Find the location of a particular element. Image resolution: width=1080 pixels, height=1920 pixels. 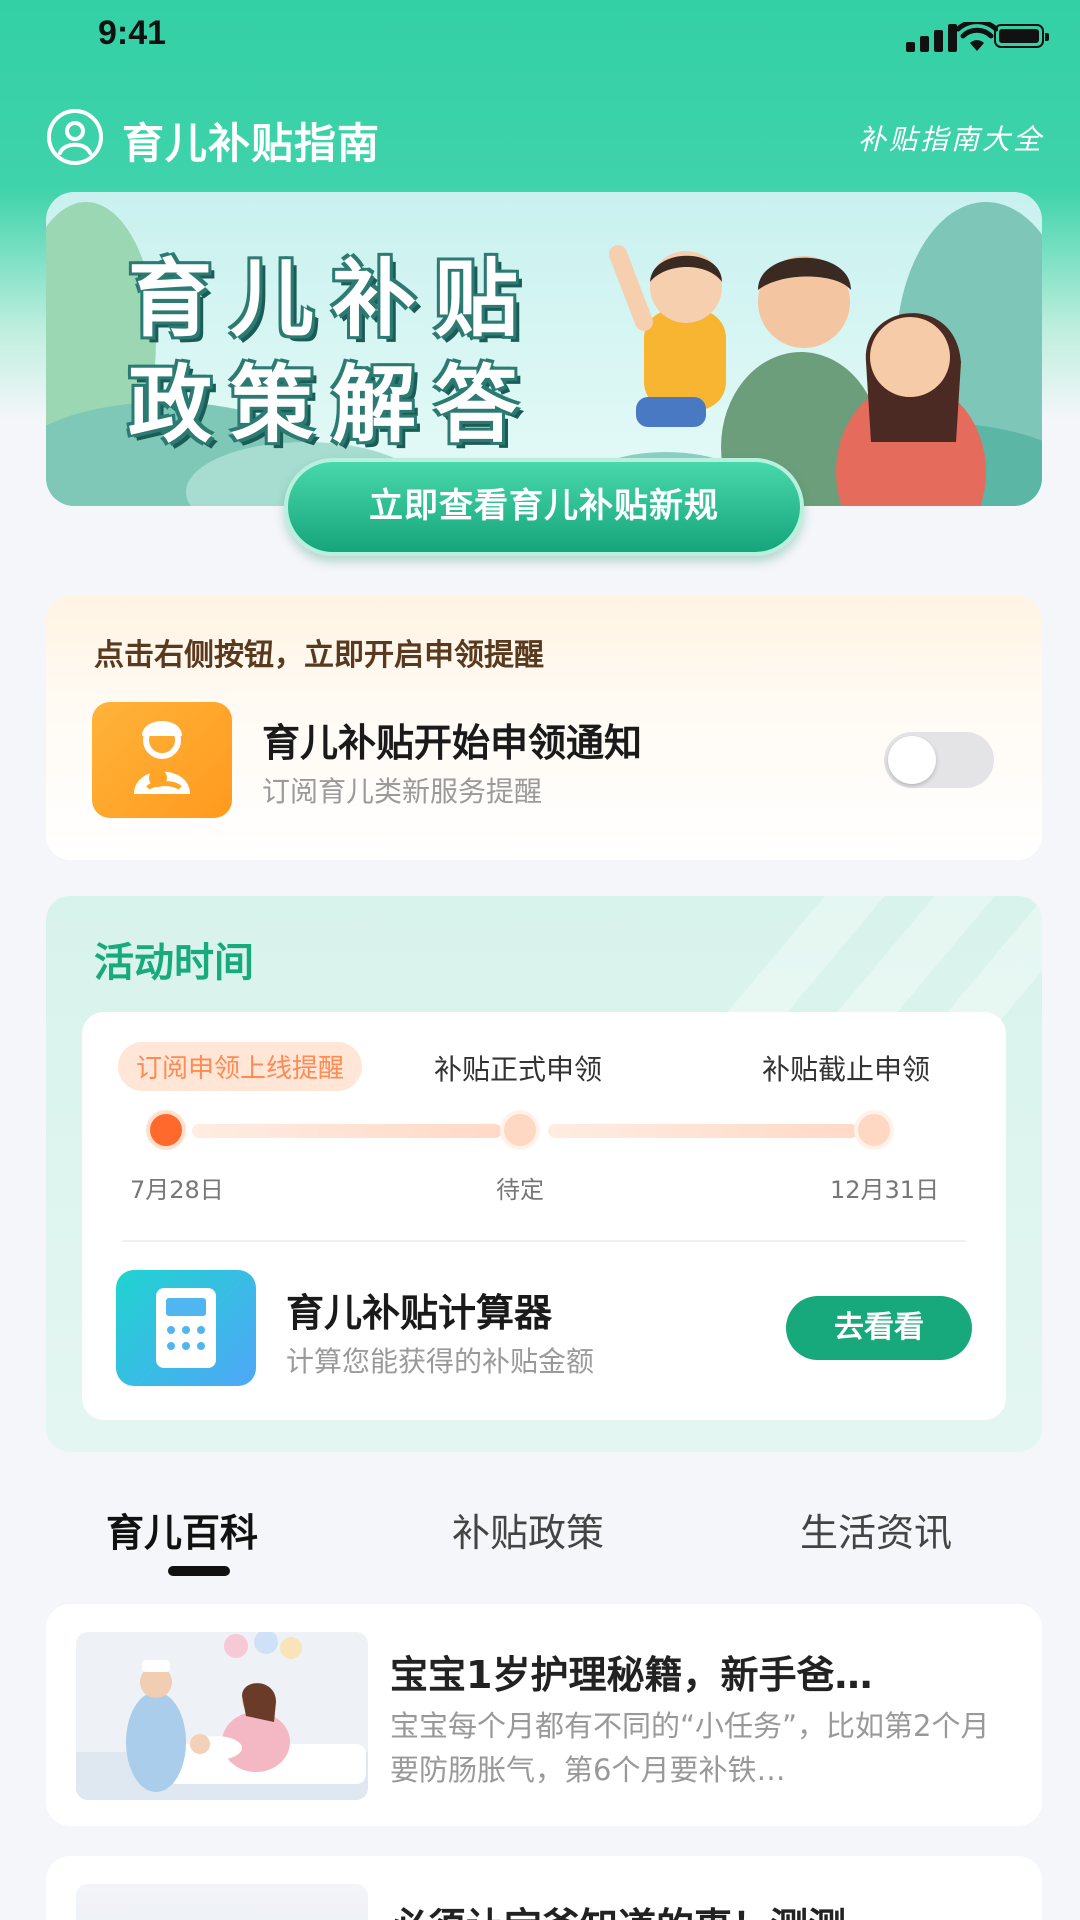

page-title: 育儿补贴指南 is located at coordinates (251, 143).